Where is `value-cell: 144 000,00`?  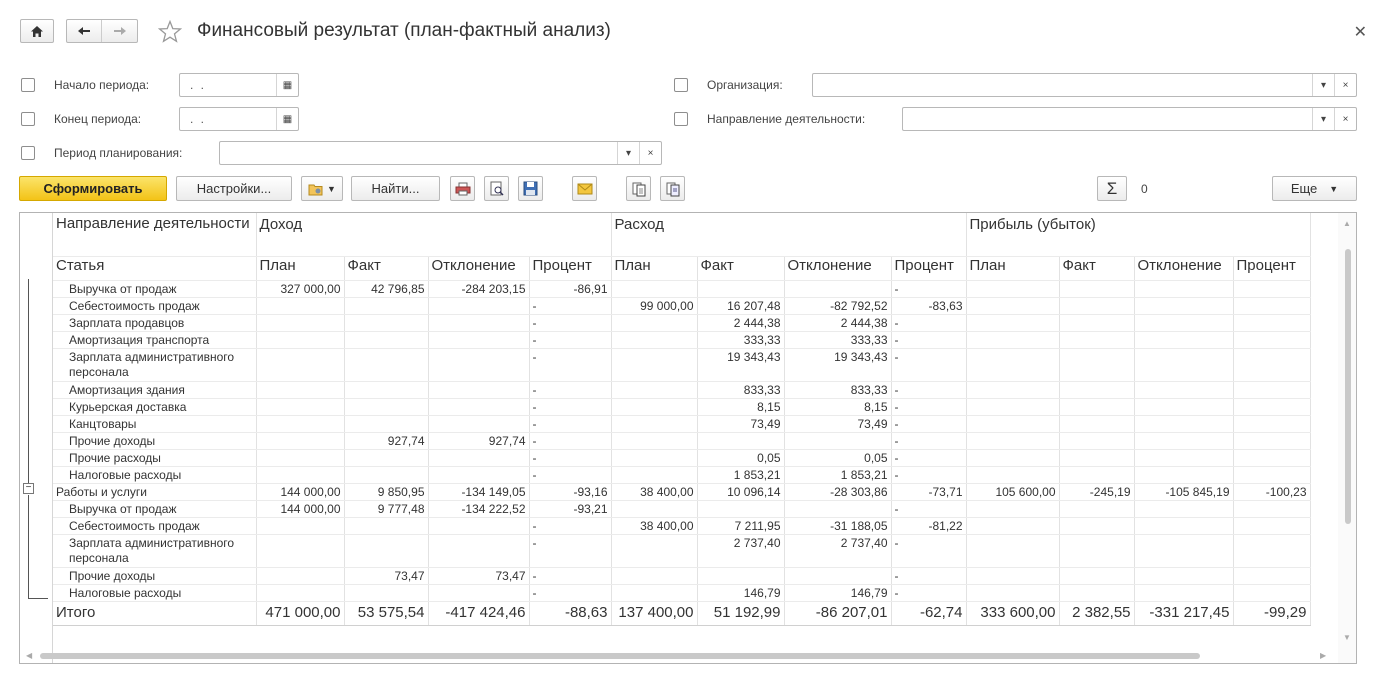 value-cell: 144 000,00 is located at coordinates (300, 492).